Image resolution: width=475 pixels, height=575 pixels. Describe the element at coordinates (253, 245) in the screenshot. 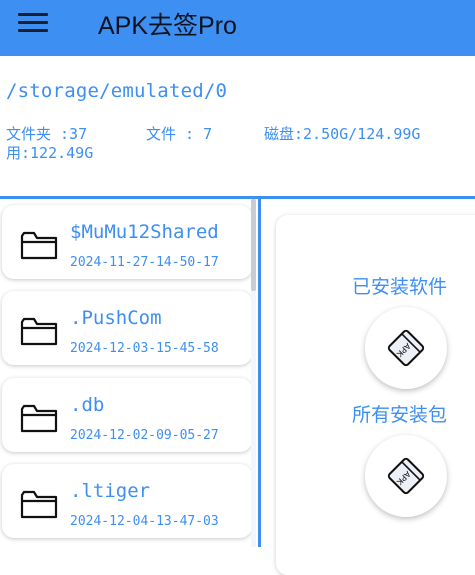

I see `scrollbar-thumb` at that location.